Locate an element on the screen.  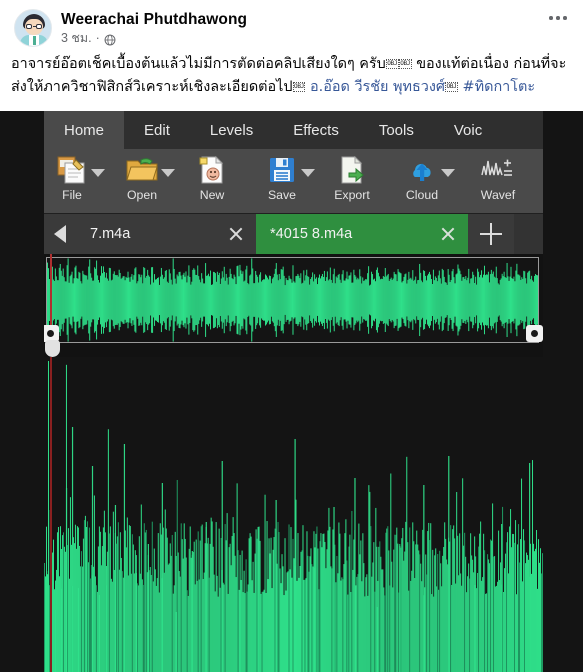
waveform-overview-panel is located at coordinates (293, 305).